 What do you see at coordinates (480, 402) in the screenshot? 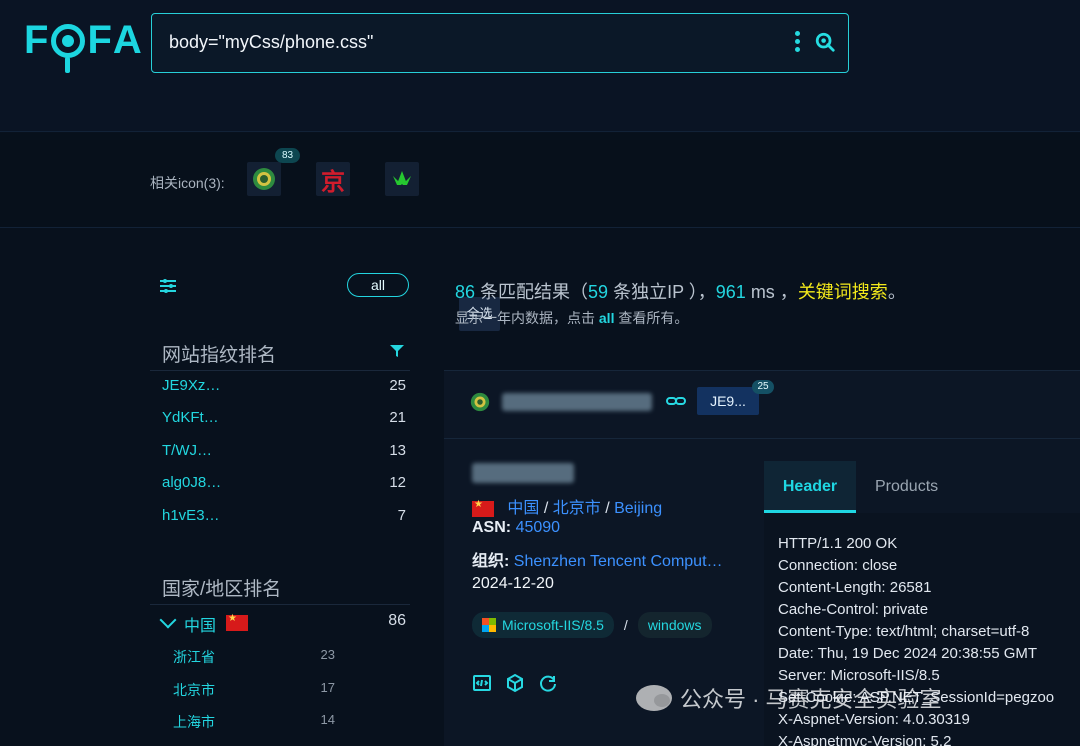
I see `site-favicon-icon` at bounding box center [480, 402].